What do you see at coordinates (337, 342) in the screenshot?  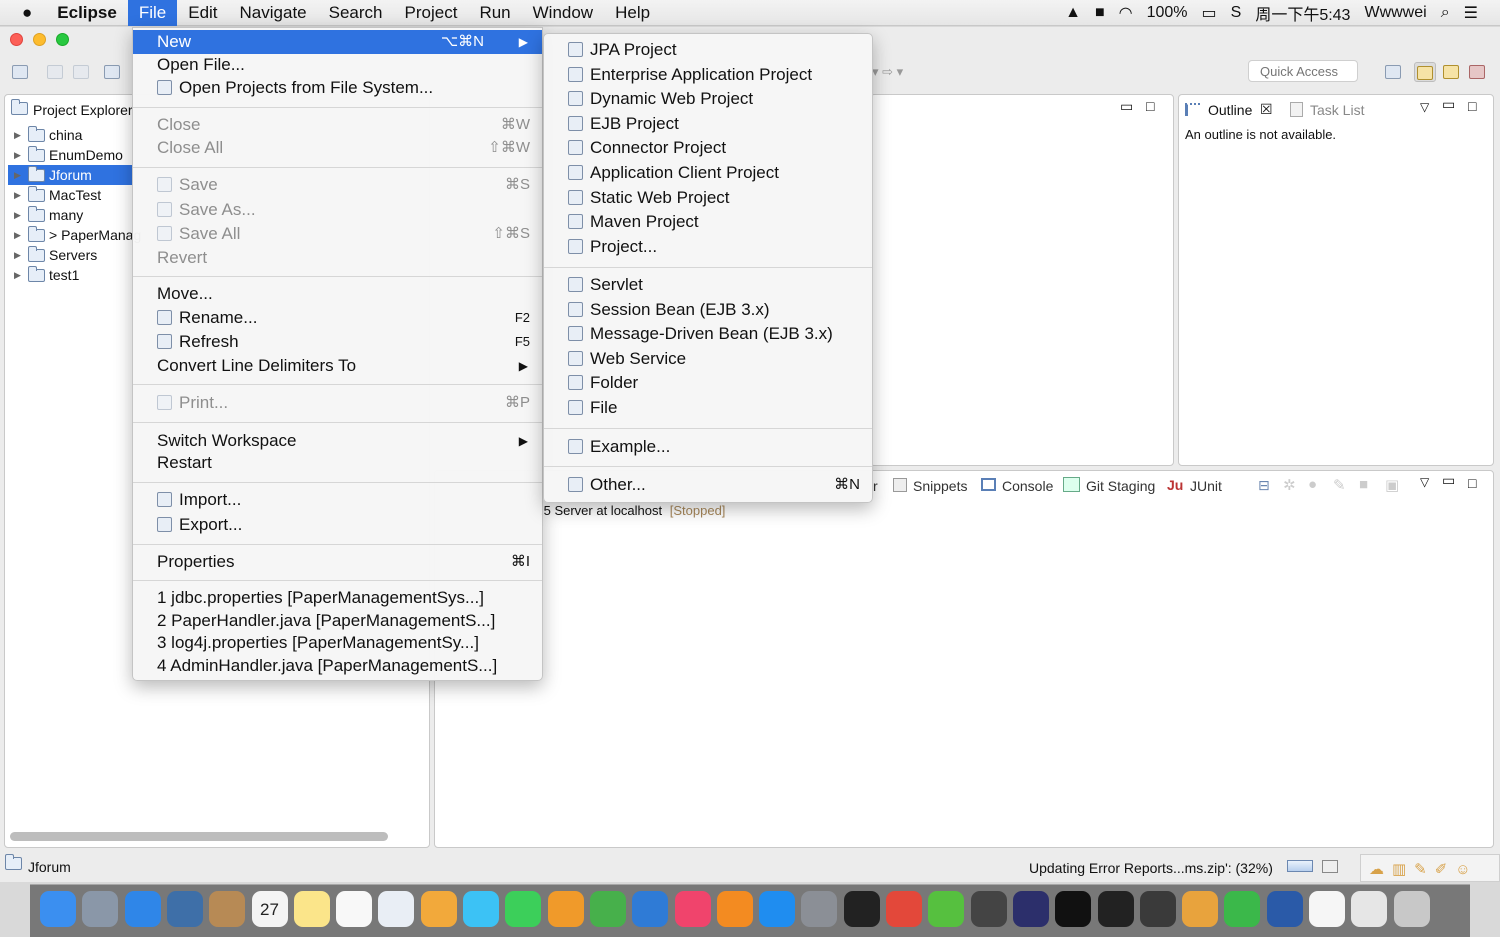 I see `menu-item-refresh: Refresh F5` at bounding box center [337, 342].